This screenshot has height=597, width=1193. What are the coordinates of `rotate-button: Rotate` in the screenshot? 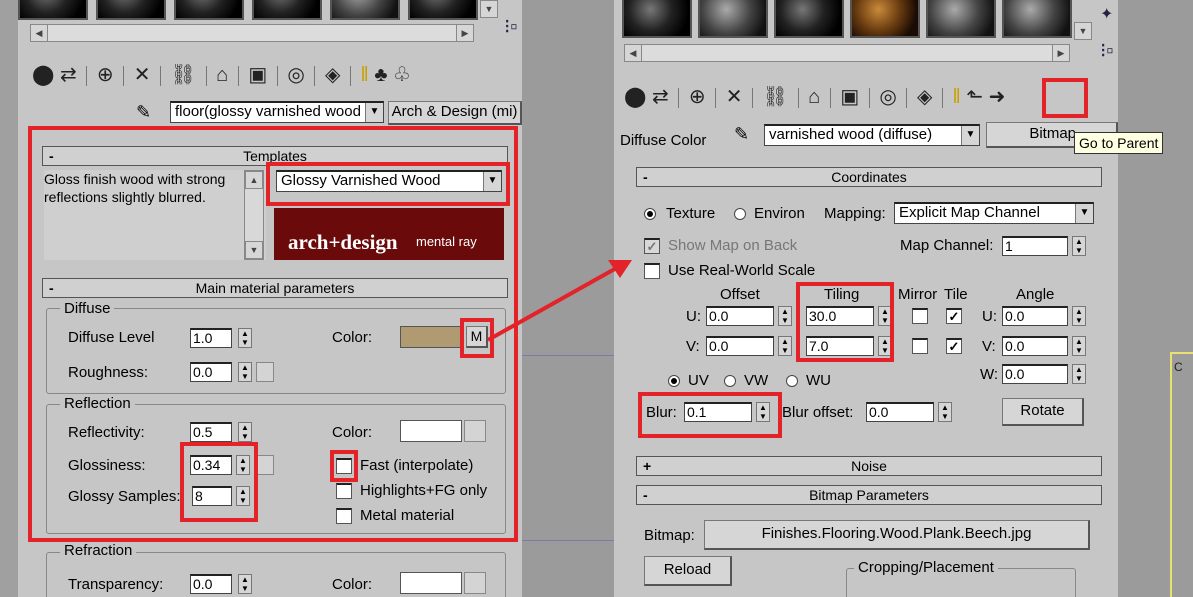 It's located at (1043, 412).